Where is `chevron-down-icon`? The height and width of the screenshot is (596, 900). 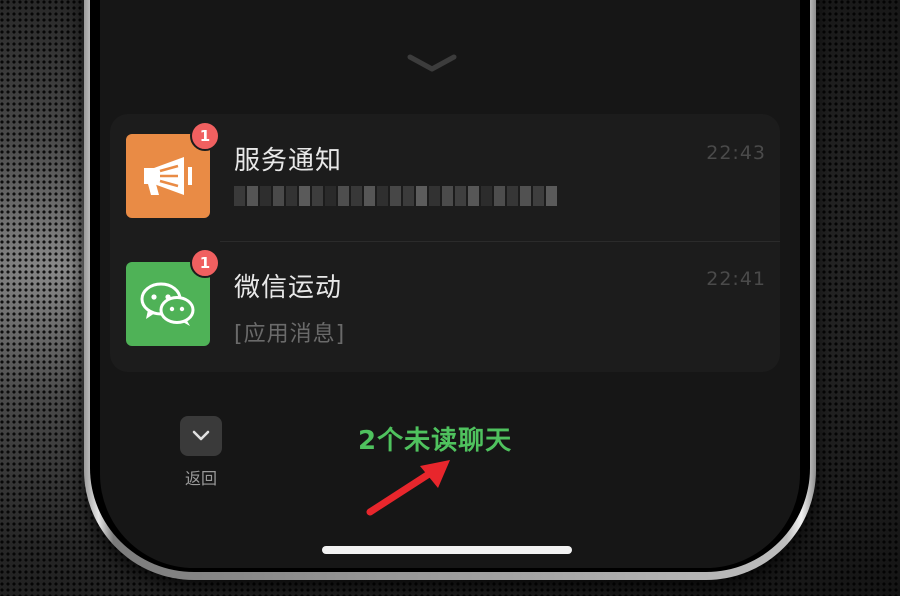 chevron-down-icon is located at coordinates (201, 435).